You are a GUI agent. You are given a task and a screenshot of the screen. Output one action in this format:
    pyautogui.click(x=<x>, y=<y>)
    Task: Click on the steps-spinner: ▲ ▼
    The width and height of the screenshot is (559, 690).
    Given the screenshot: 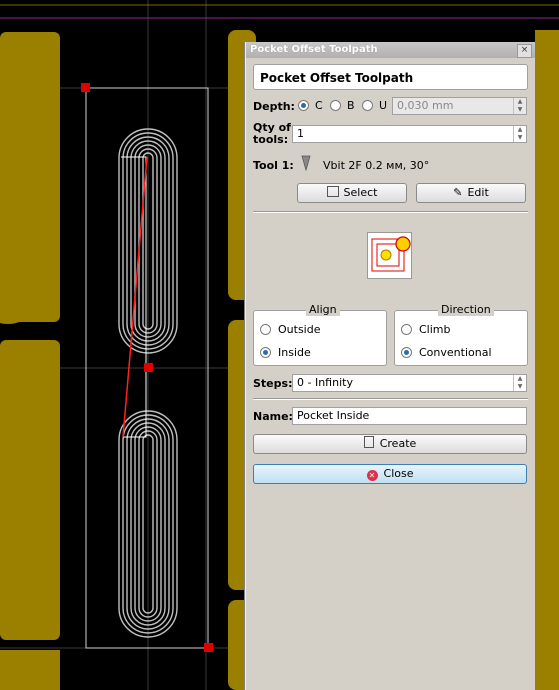 What is the action you would take?
    pyautogui.click(x=519, y=383)
    